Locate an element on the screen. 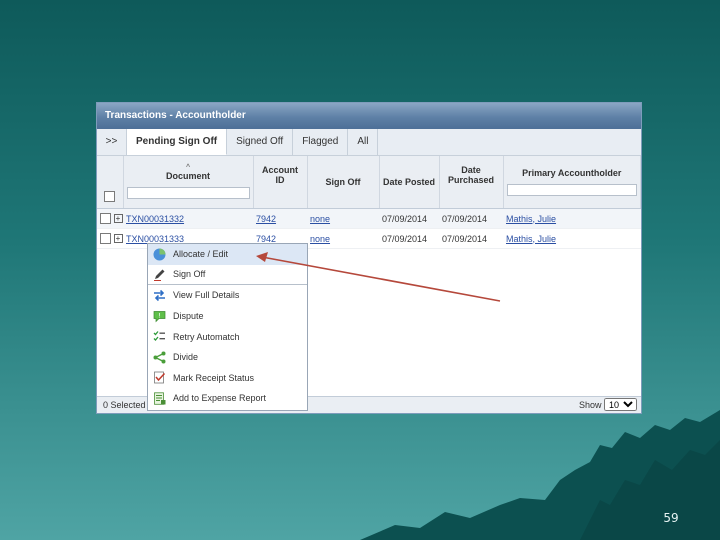 This screenshot has width=720, height=540. menu-item-retry-automatch: Retry Automatch is located at coordinates (227, 336).